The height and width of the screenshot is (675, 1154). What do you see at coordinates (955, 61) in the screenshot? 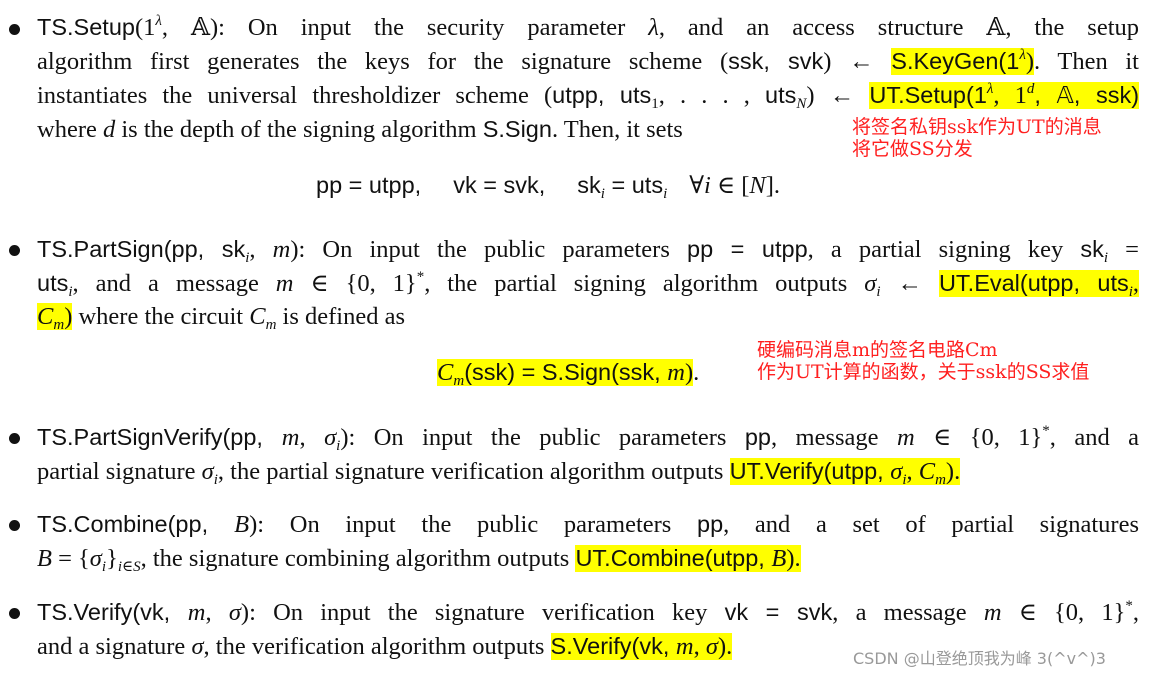
I see `math: S.KeyGen(1` at bounding box center [955, 61].